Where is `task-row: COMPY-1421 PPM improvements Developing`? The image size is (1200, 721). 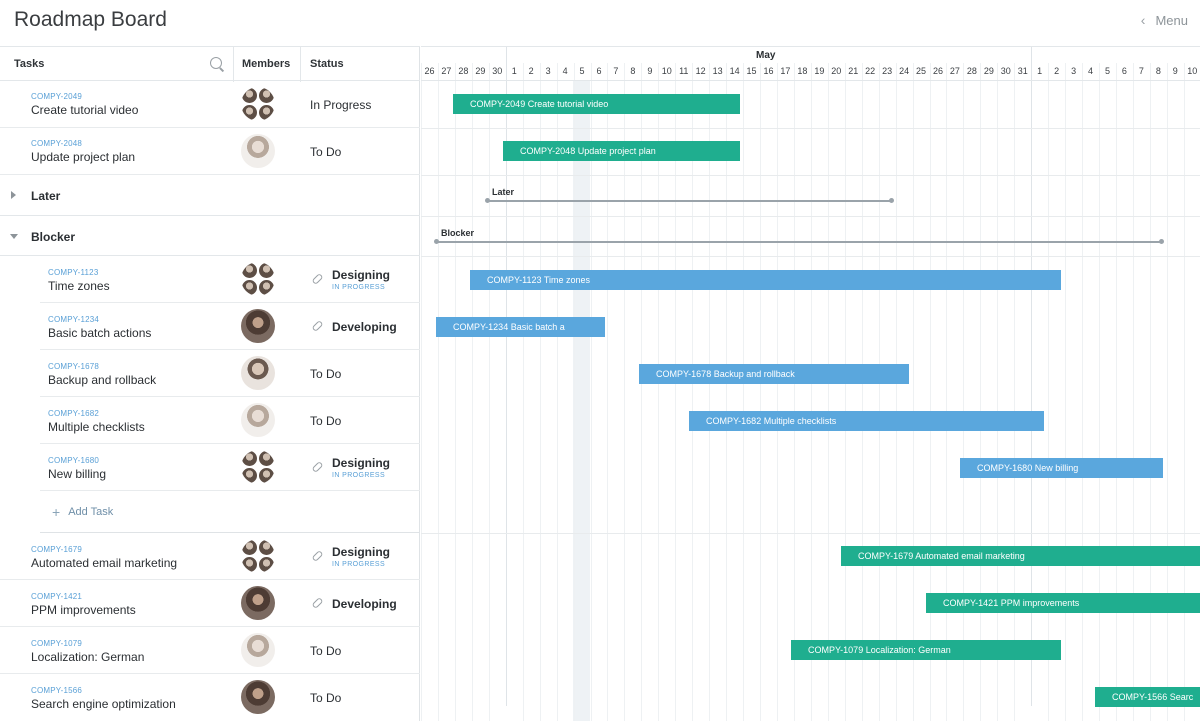
task-row: COMPY-1421 PPM improvements Developing is located at coordinates (210, 603).